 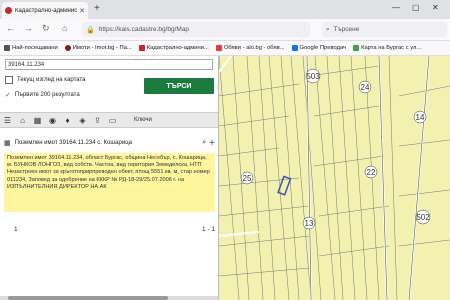 I want to click on search-icon: ⌕, so click(x=328, y=29).